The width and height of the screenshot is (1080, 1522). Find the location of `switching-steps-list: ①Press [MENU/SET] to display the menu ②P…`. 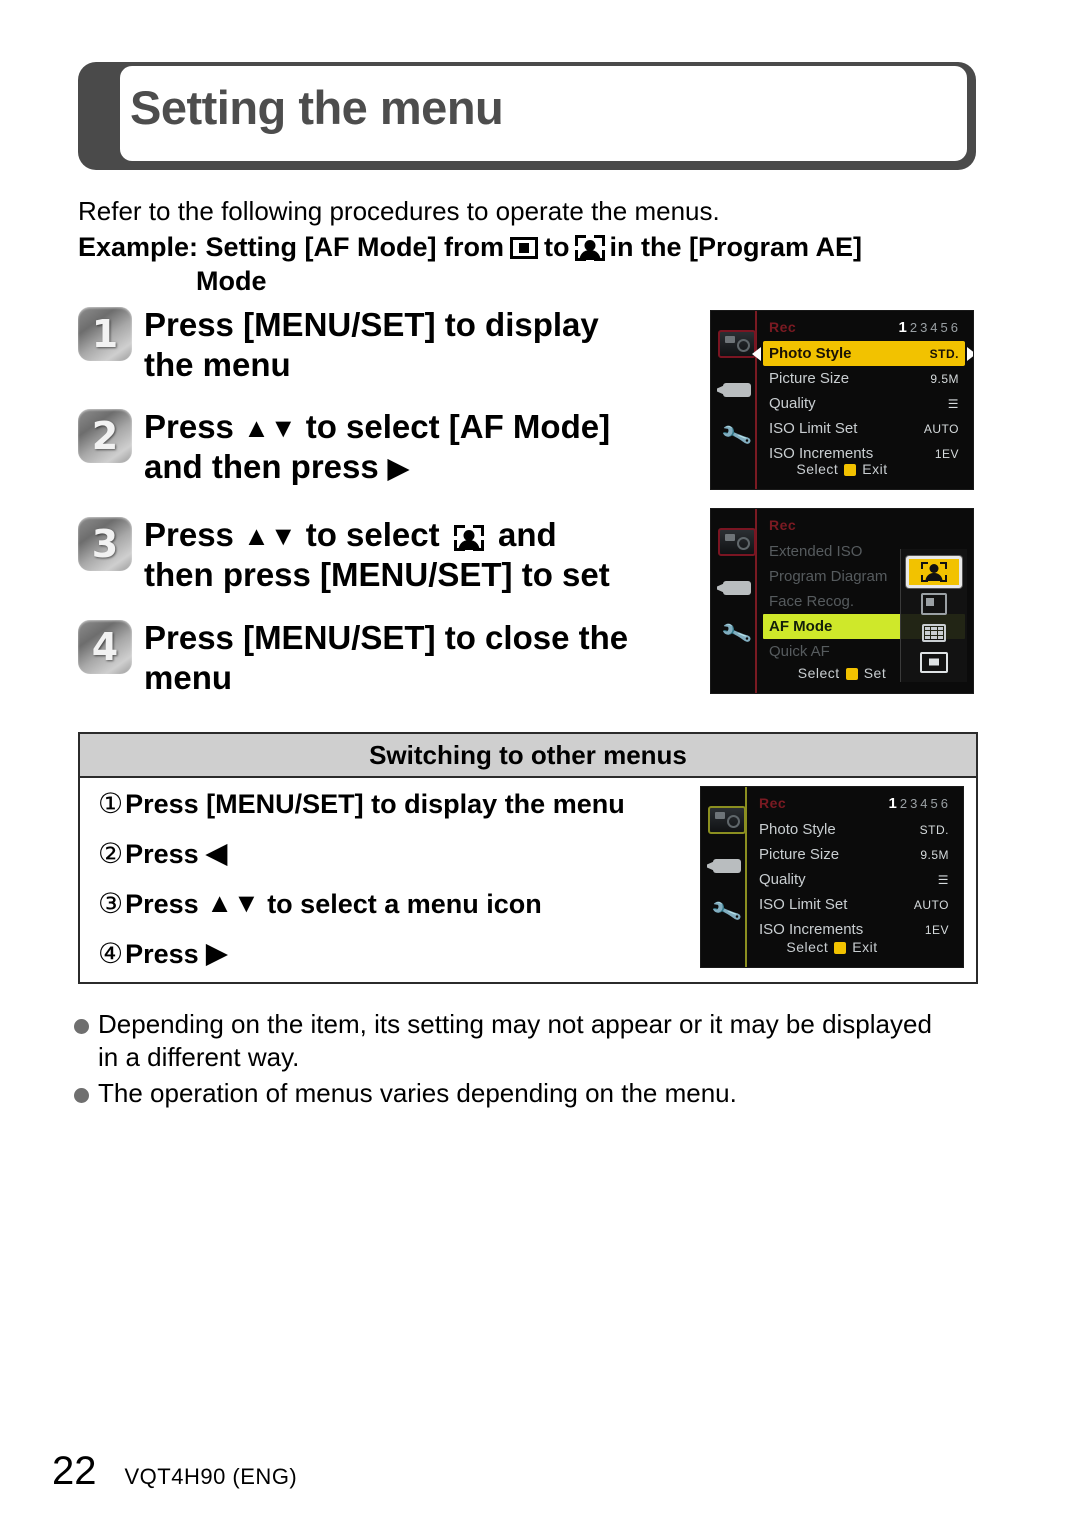

switching-steps-list: ①Press [MENU/SET] to display the menu ②P… is located at coordinates (398, 890).